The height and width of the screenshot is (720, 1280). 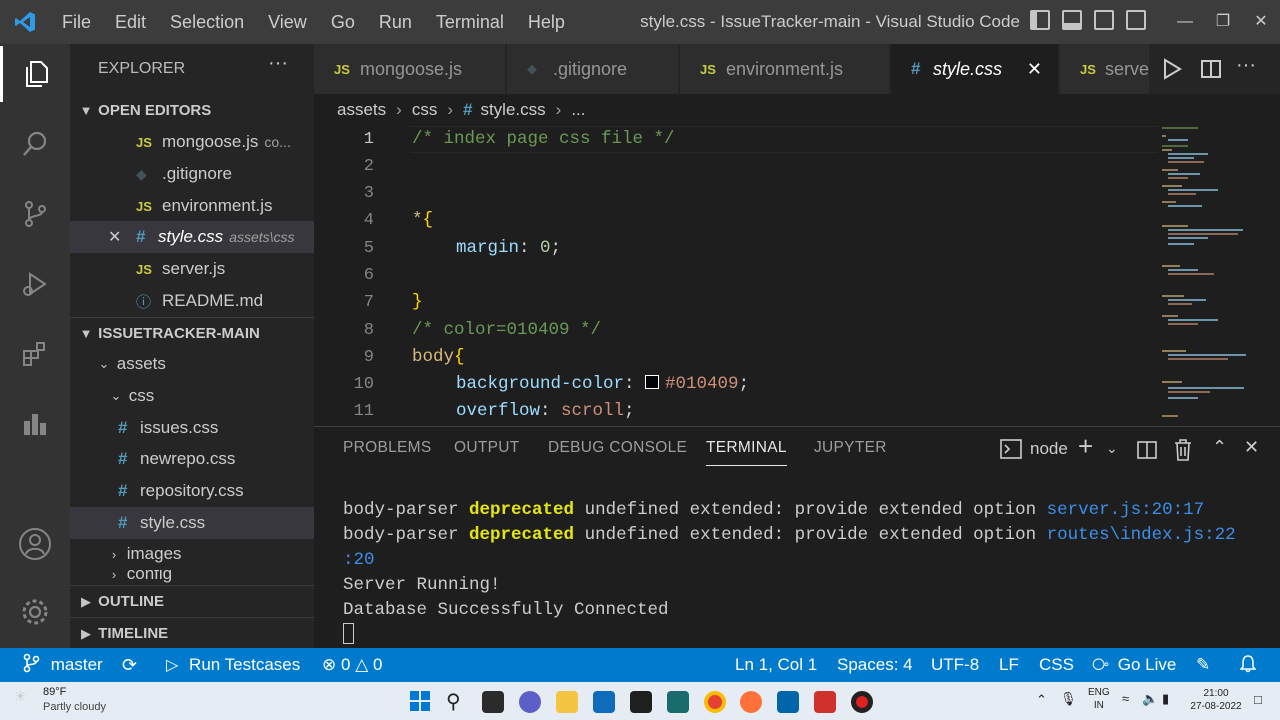 What do you see at coordinates (1185, 22) in the screenshot?
I see `minimize-icon: —` at bounding box center [1185, 22].